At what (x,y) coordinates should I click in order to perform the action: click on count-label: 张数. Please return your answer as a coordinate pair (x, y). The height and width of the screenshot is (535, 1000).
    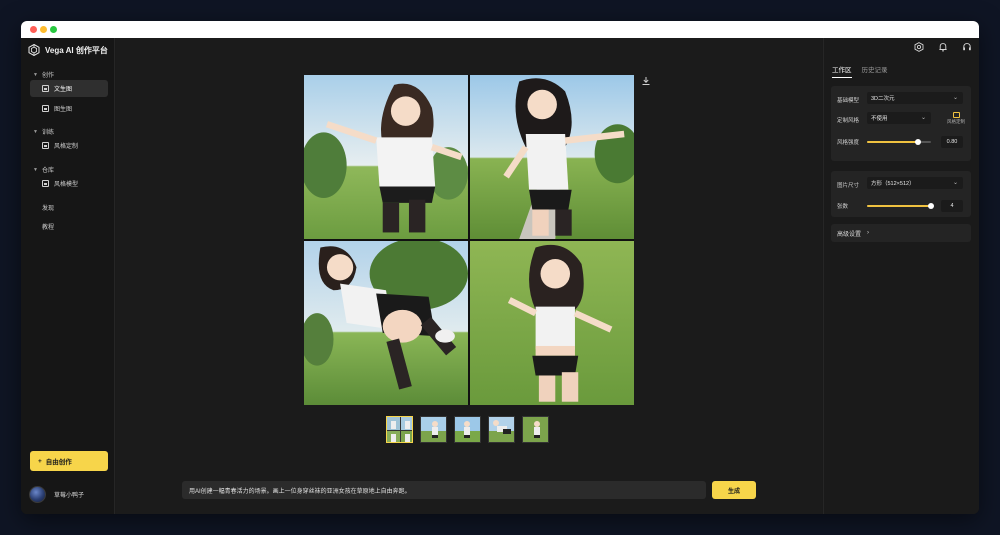
    Looking at the image, I should click on (843, 207).